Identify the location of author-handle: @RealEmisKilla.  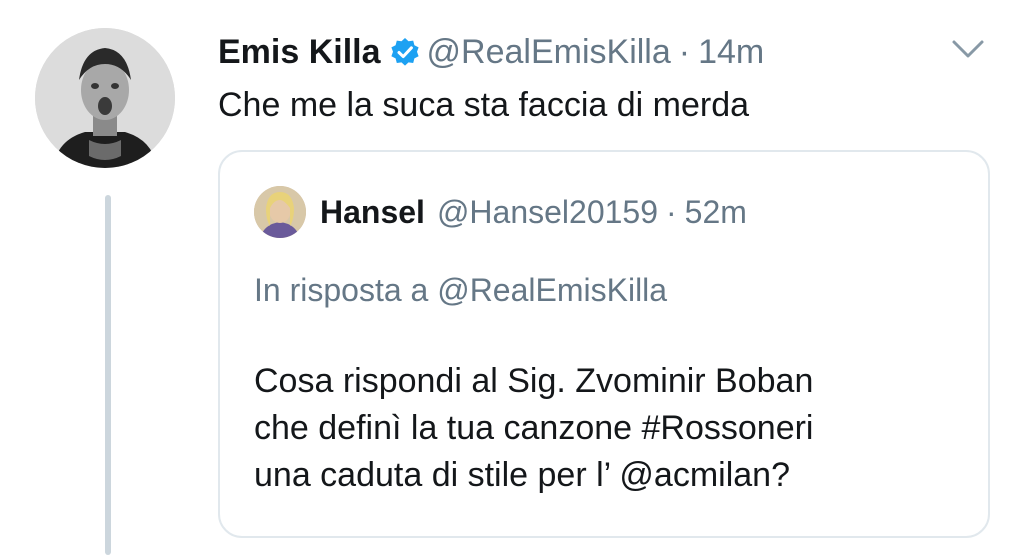
(549, 52).